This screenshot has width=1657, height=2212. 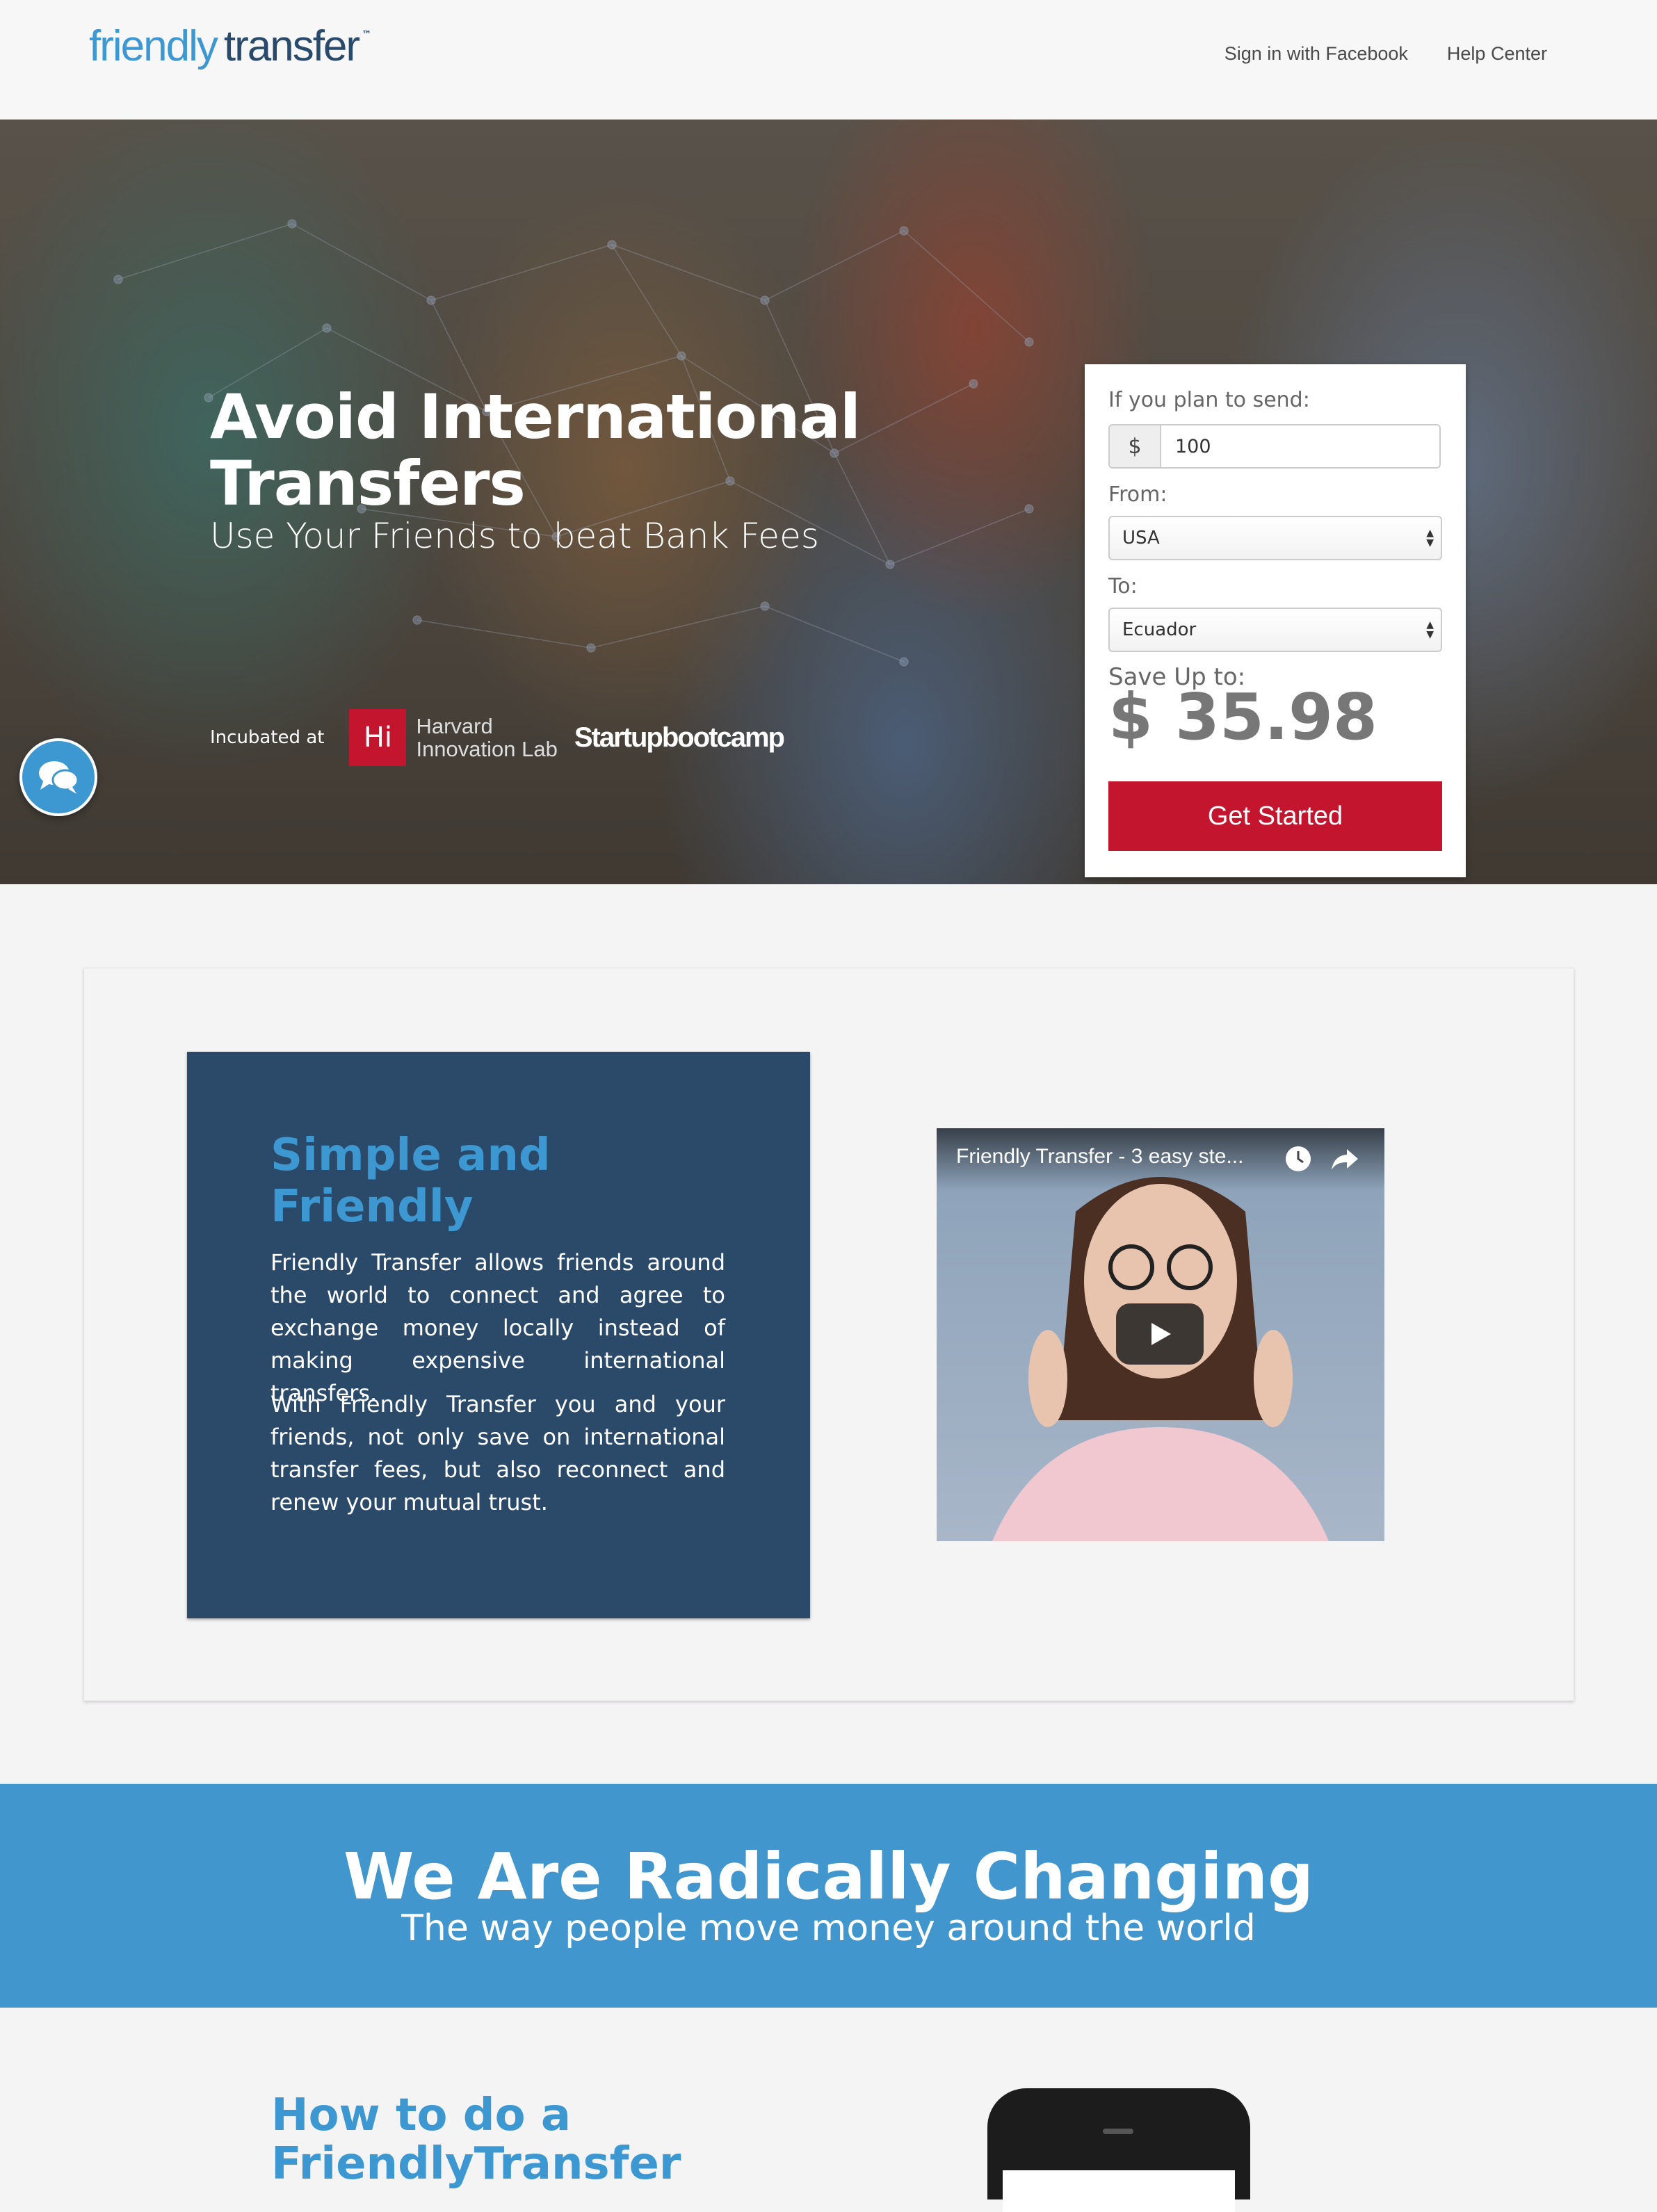 I want to click on logo-word-friendly: friendly, so click(x=153, y=46).